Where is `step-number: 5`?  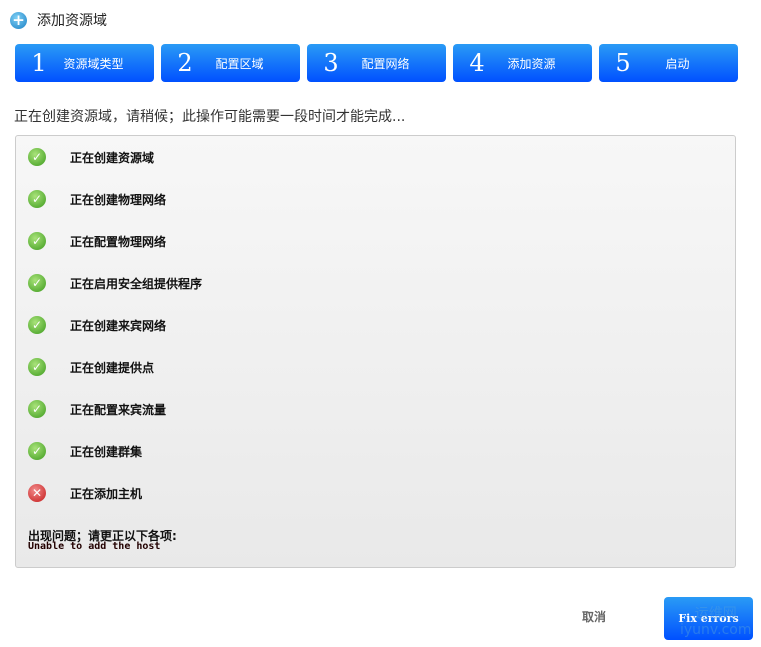
step-number: 5 is located at coordinates (623, 63).